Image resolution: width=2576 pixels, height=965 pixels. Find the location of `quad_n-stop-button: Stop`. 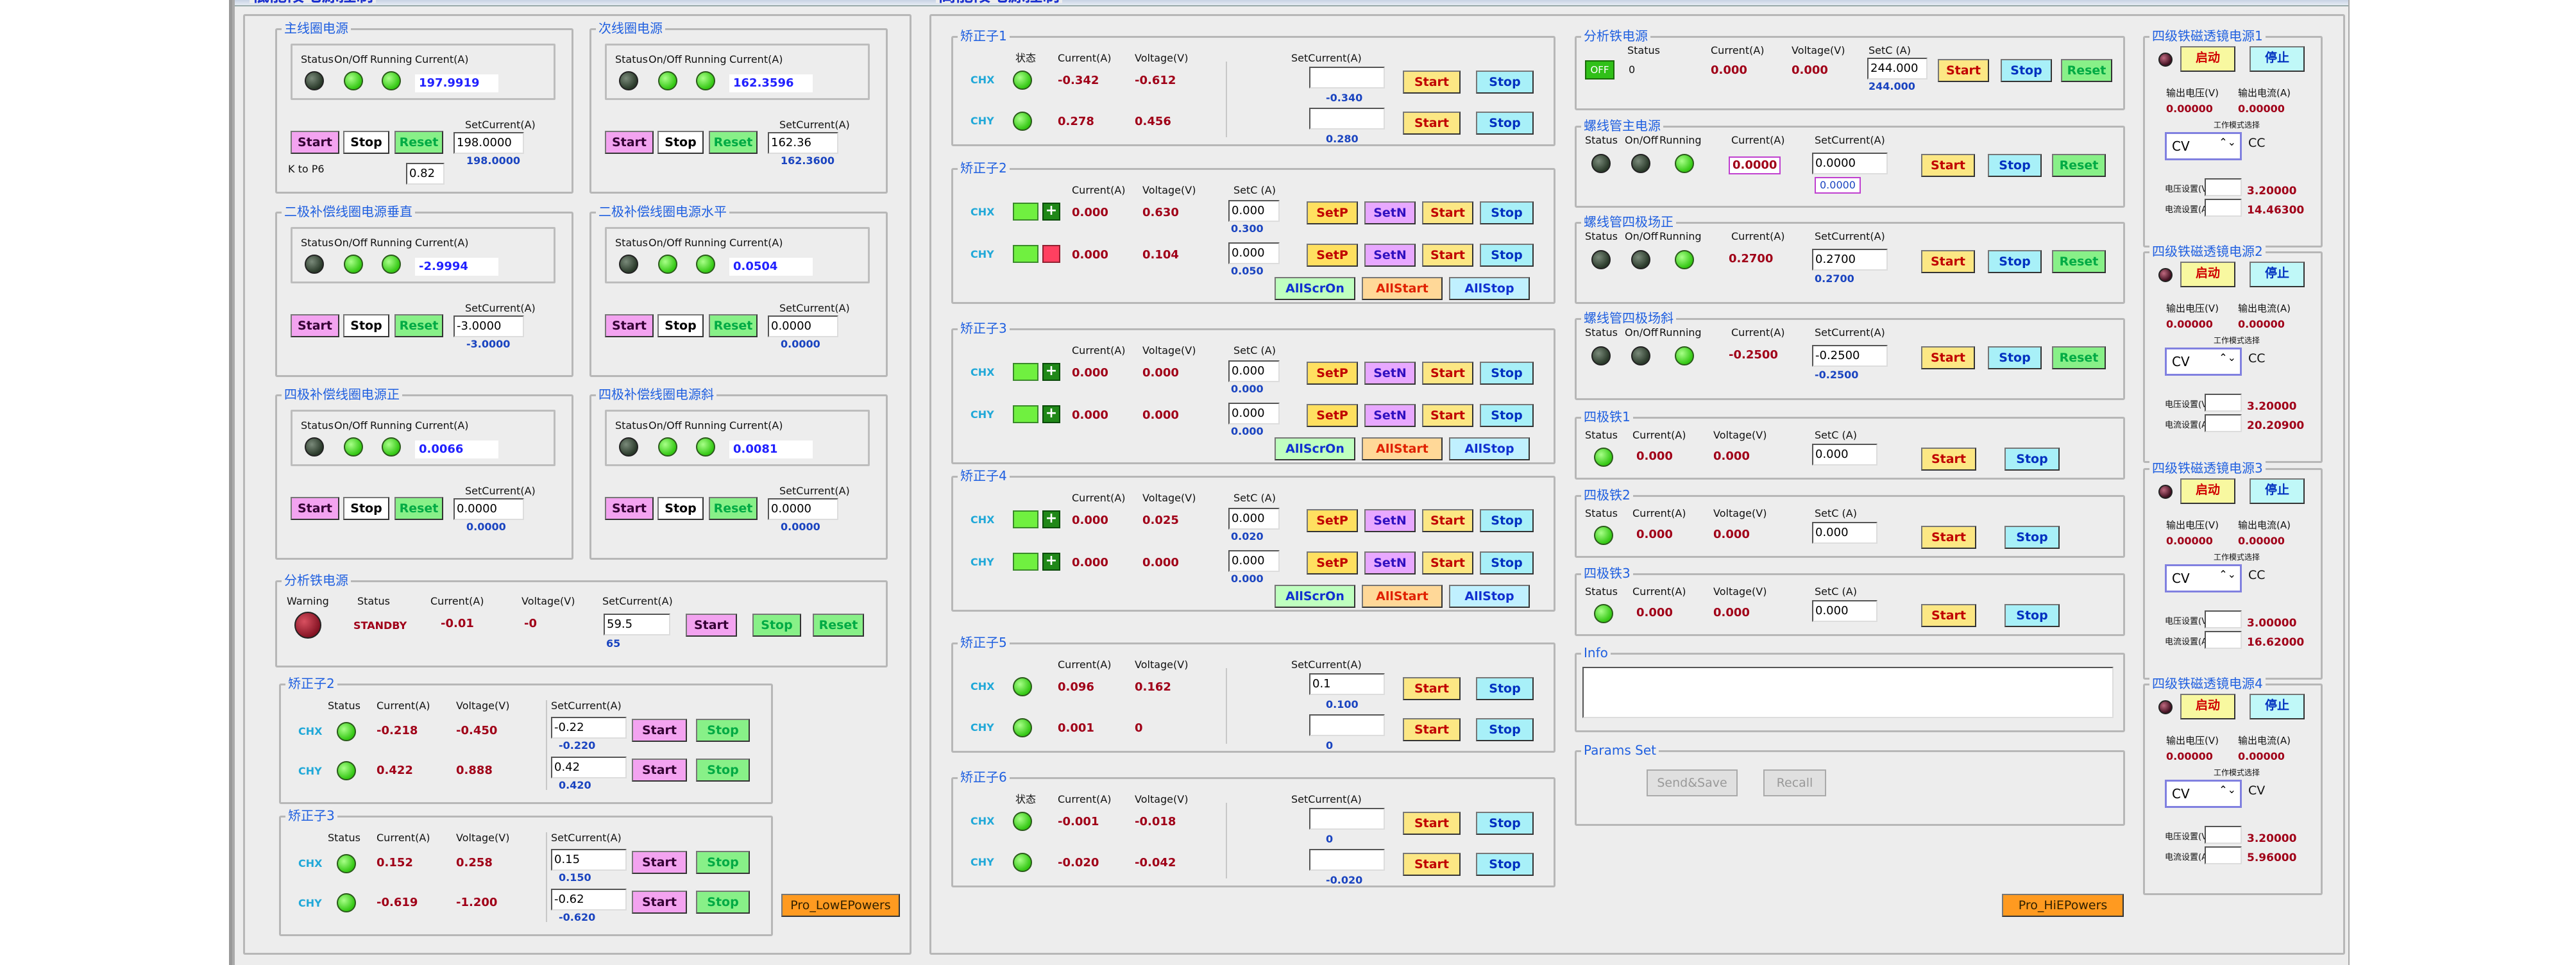

quad_n-stop-button: Stop is located at coordinates (366, 508).